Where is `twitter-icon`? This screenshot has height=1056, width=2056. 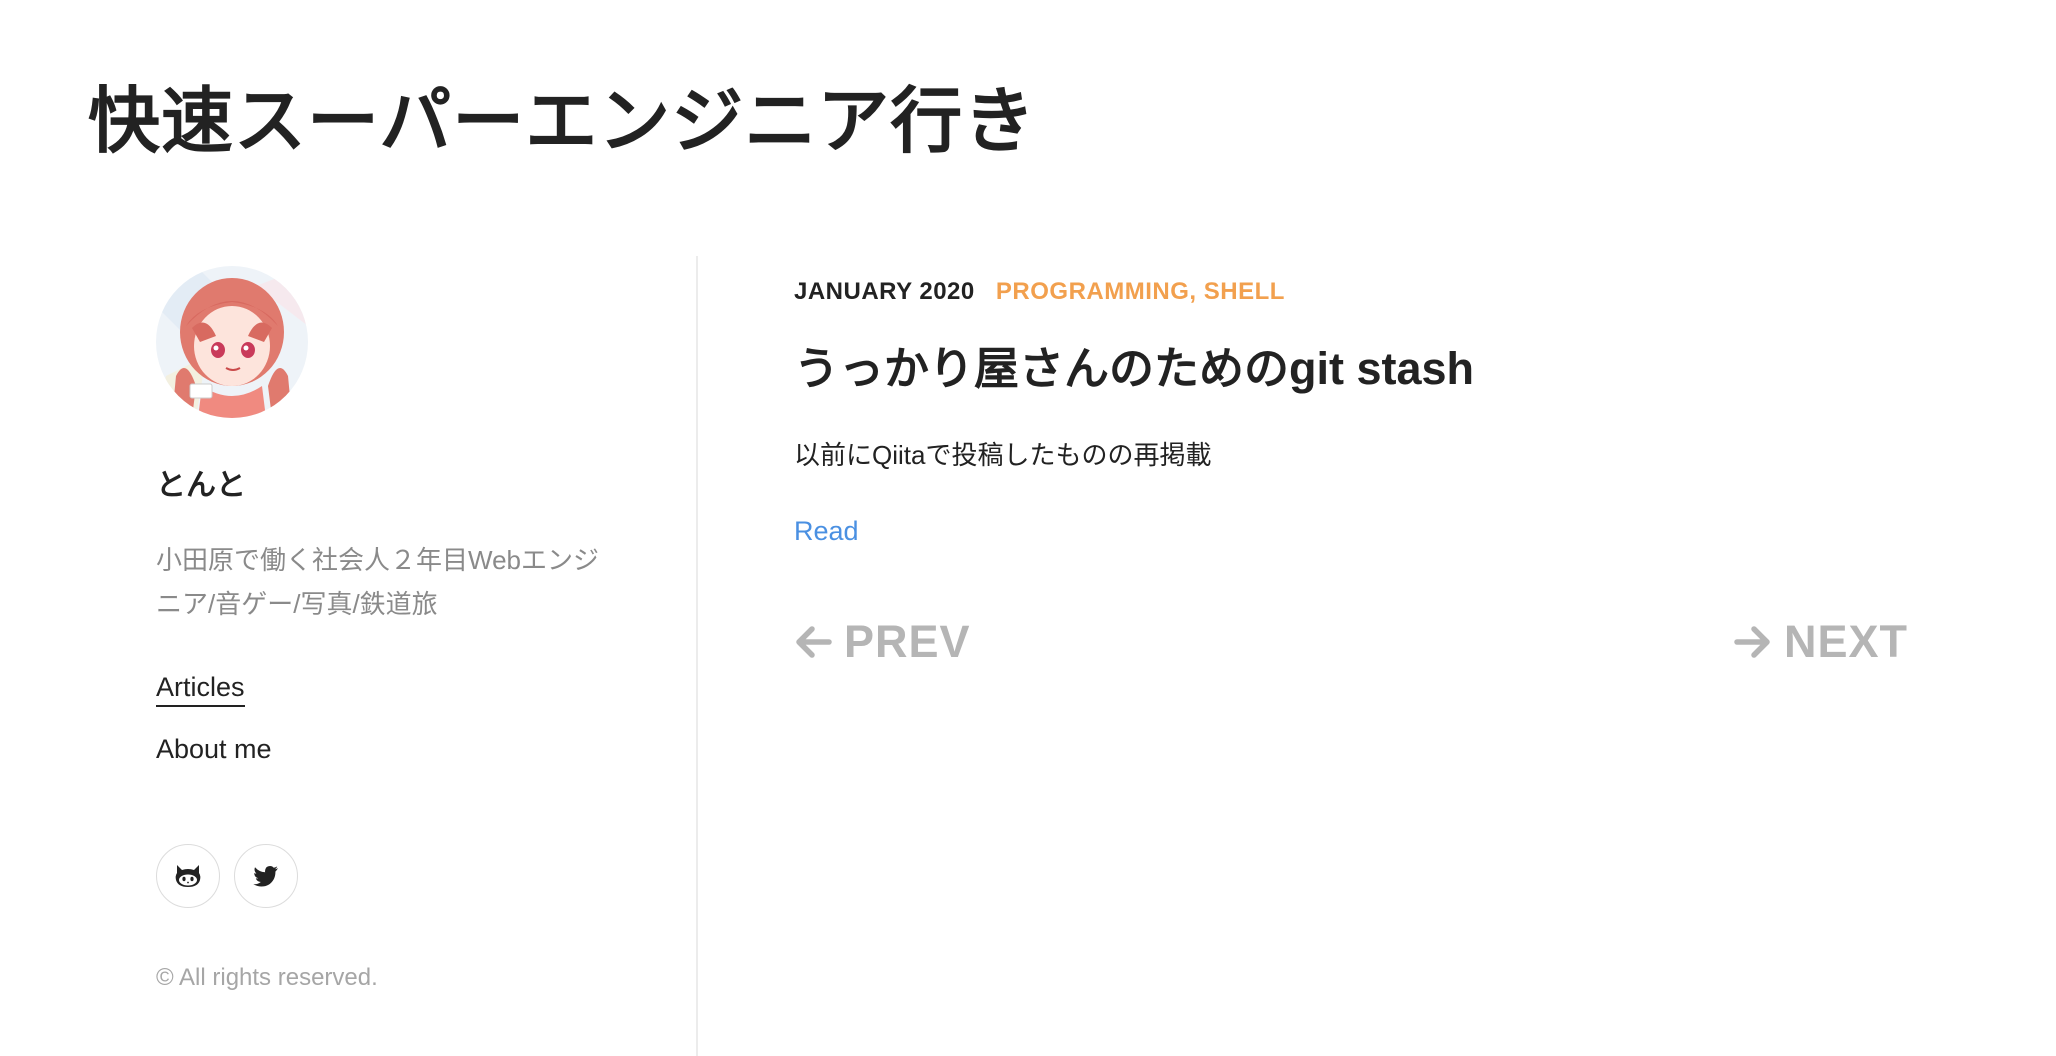
twitter-icon is located at coordinates (265, 876).